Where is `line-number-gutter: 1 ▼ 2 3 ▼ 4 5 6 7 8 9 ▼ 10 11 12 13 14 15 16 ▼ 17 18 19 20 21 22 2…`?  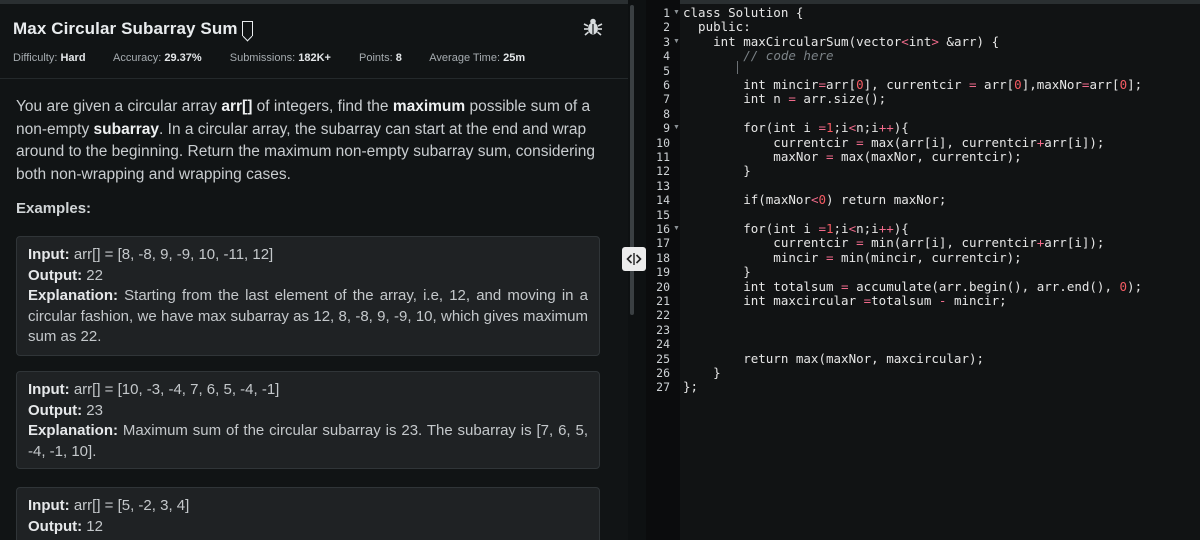
line-number-gutter: 1 ▼ 2 3 ▼ 4 5 6 7 8 9 ▼ 10 11 12 13 14 15 16 ▼ 17 18 19 20 21 22 2… is located at coordinates (663, 270).